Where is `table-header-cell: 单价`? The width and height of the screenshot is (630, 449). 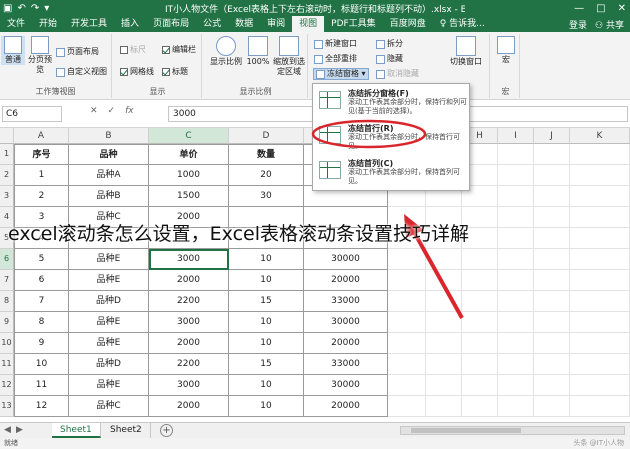 table-header-cell: 单价 is located at coordinates (189, 154).